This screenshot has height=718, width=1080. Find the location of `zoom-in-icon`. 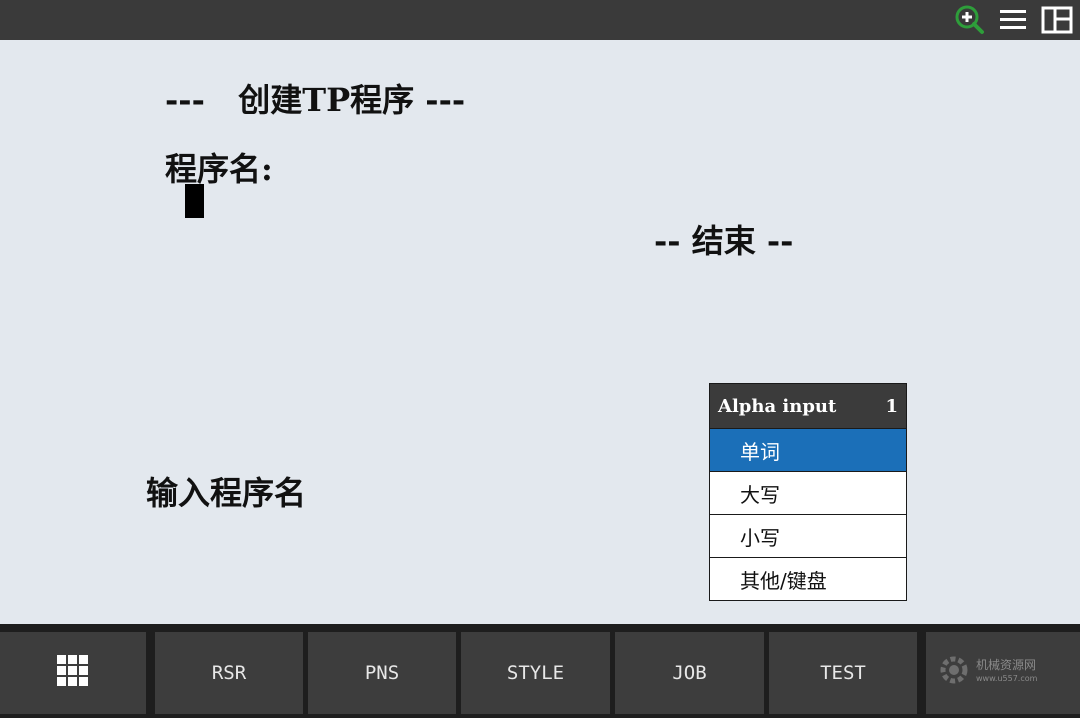

zoom-in-icon is located at coordinates (969, 20).